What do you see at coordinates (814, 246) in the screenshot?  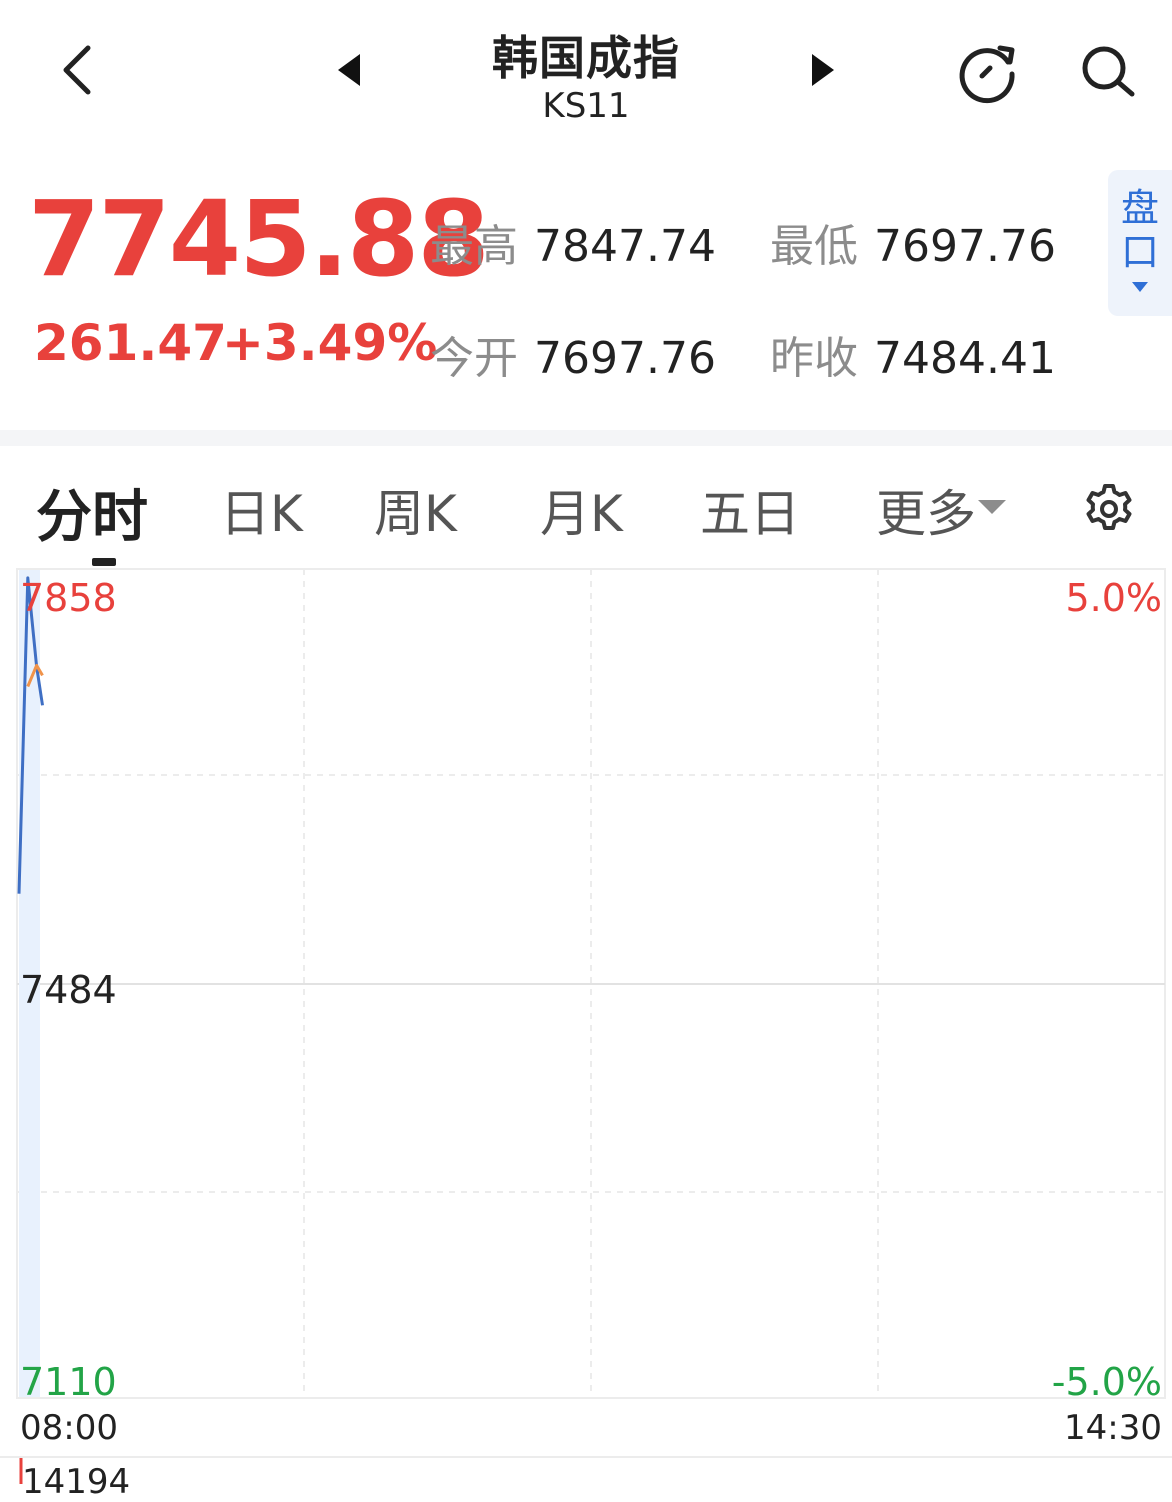 I see `stat-low-label: 最低` at bounding box center [814, 246].